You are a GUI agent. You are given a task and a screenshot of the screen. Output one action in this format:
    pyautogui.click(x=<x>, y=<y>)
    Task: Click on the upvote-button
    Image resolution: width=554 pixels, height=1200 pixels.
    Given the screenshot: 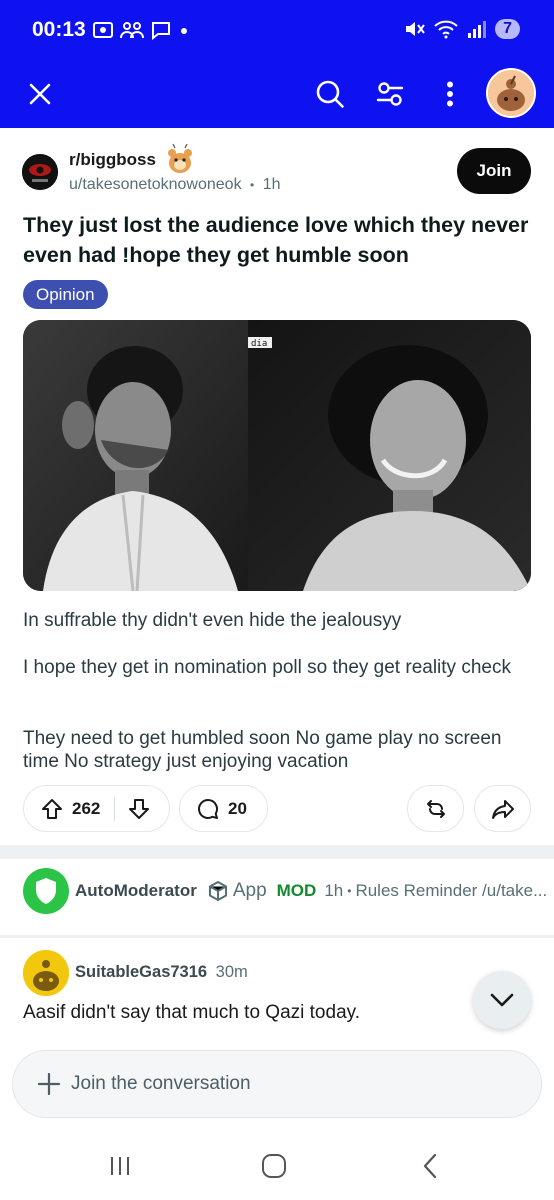 What is the action you would take?
    pyautogui.click(x=52, y=809)
    